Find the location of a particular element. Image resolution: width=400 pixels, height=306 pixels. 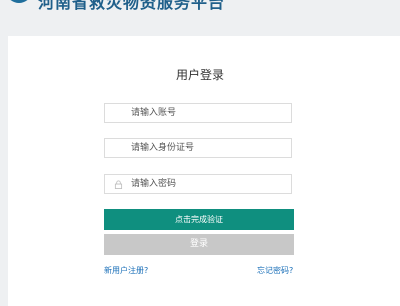

account-field is located at coordinates (198, 113).